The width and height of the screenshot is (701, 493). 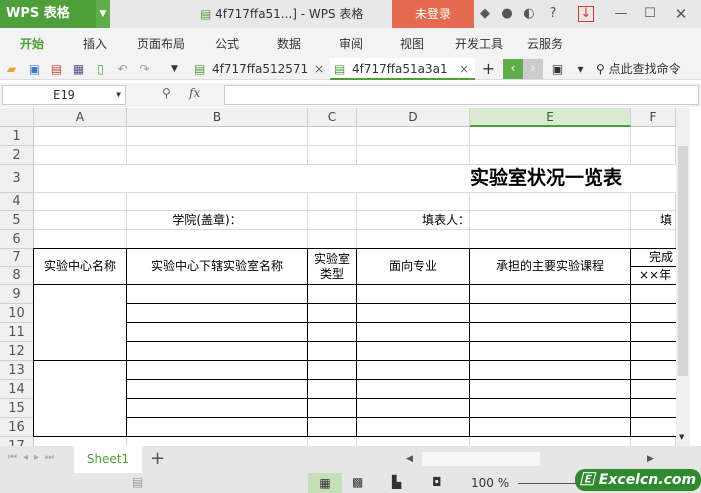 What do you see at coordinates (580, 69) in the screenshot?
I see `tab-menu-icon: ▾` at bounding box center [580, 69].